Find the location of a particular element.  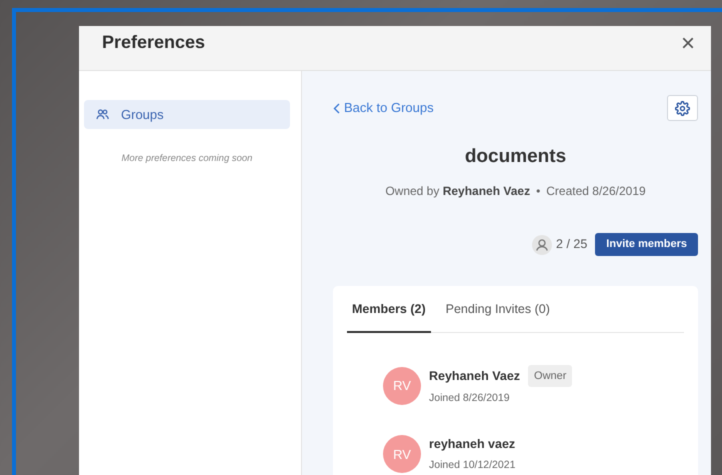

invite-members-button: Invite members is located at coordinates (646, 244).